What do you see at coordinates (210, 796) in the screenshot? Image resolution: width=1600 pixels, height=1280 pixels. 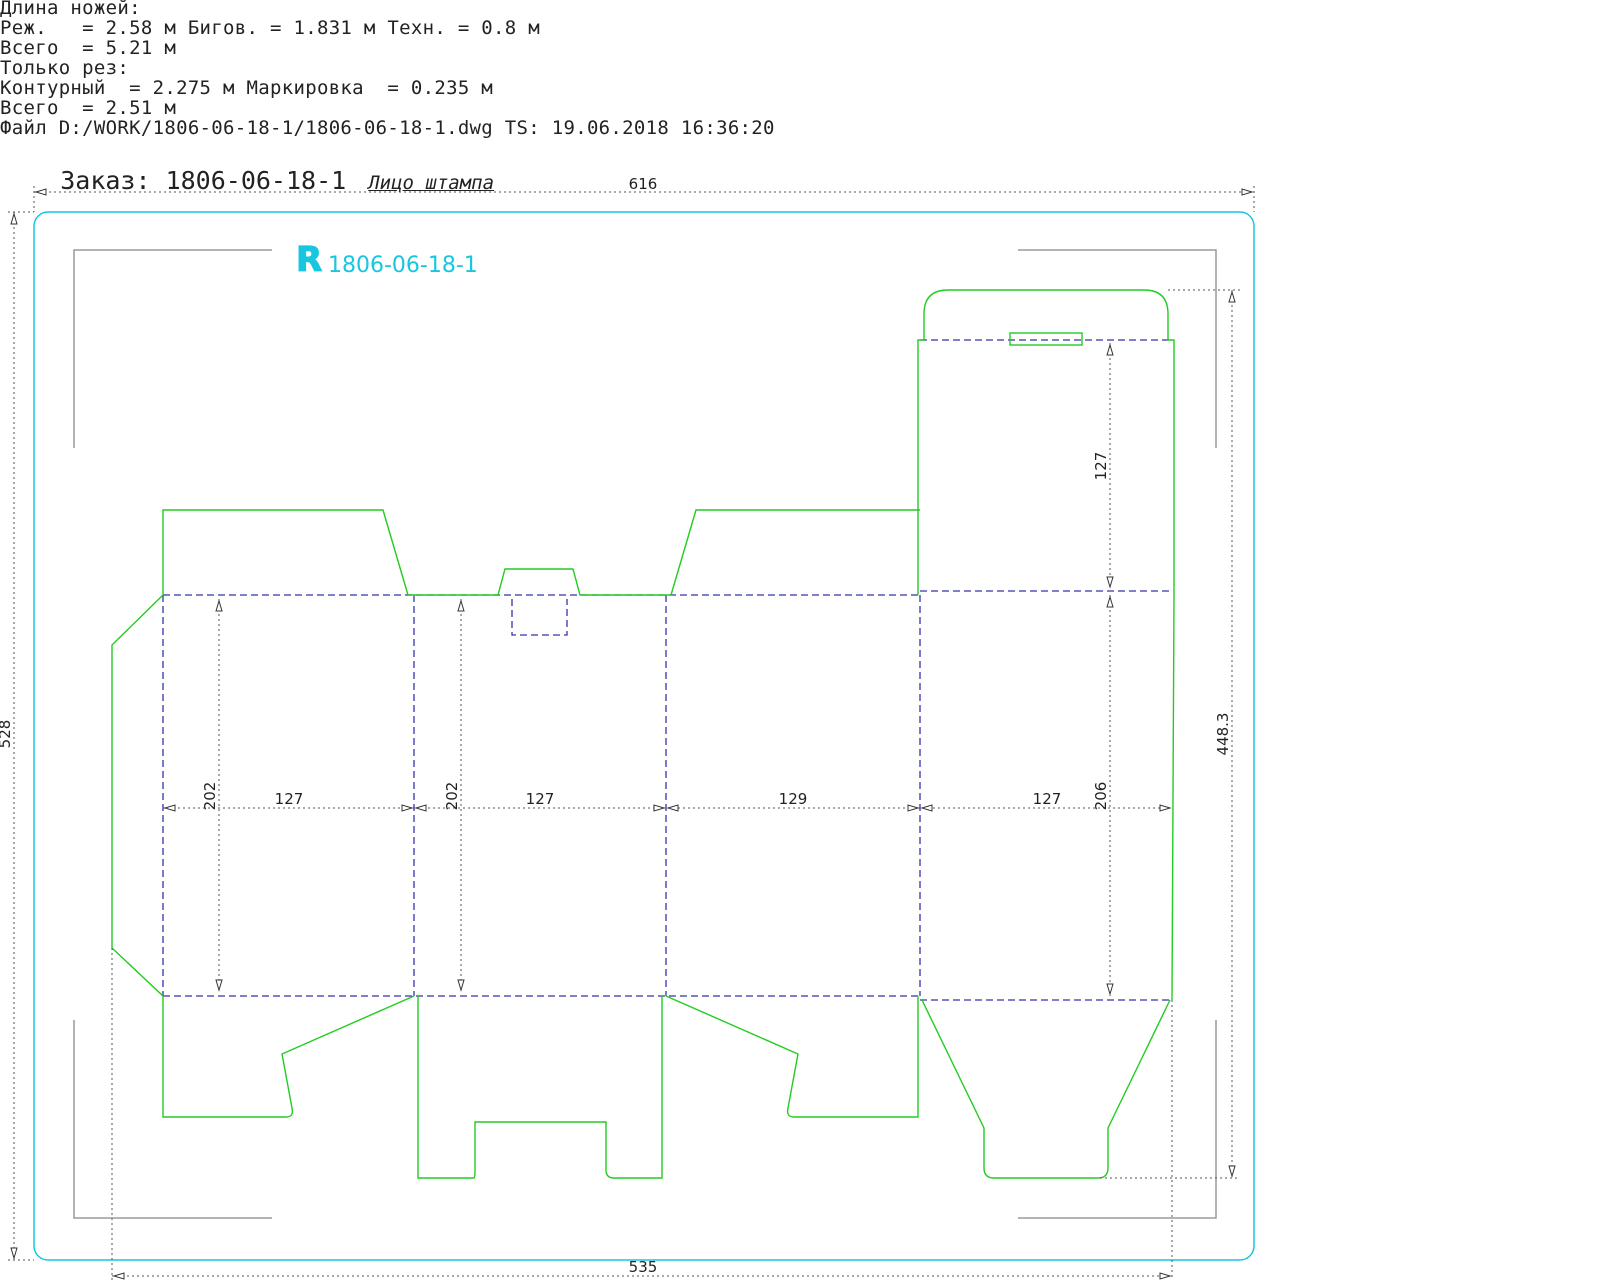 I see `dim-panel-1-height: 202` at bounding box center [210, 796].